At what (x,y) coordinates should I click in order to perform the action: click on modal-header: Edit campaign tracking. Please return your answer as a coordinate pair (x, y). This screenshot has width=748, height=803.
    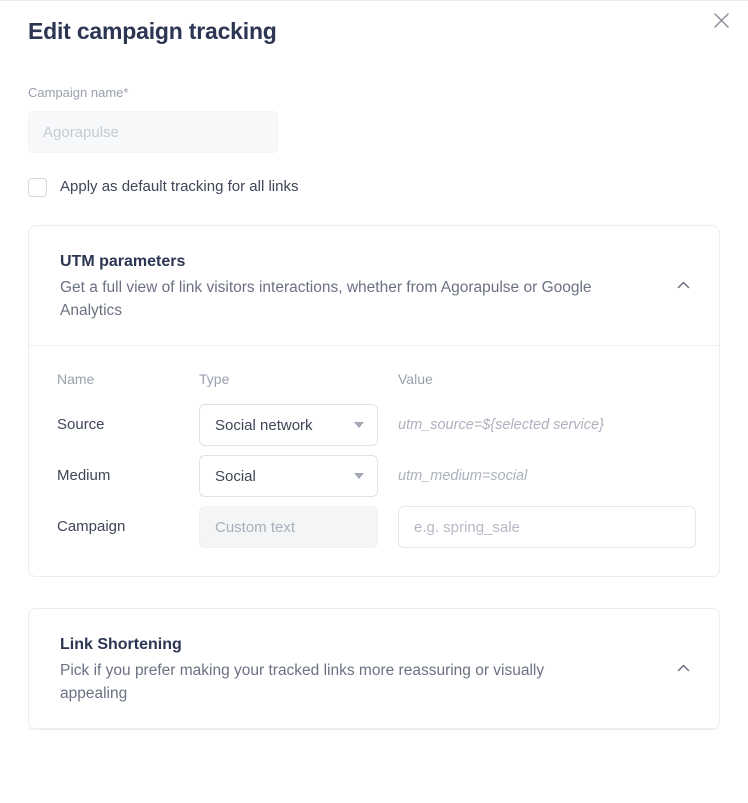
    Looking at the image, I should click on (374, 32).